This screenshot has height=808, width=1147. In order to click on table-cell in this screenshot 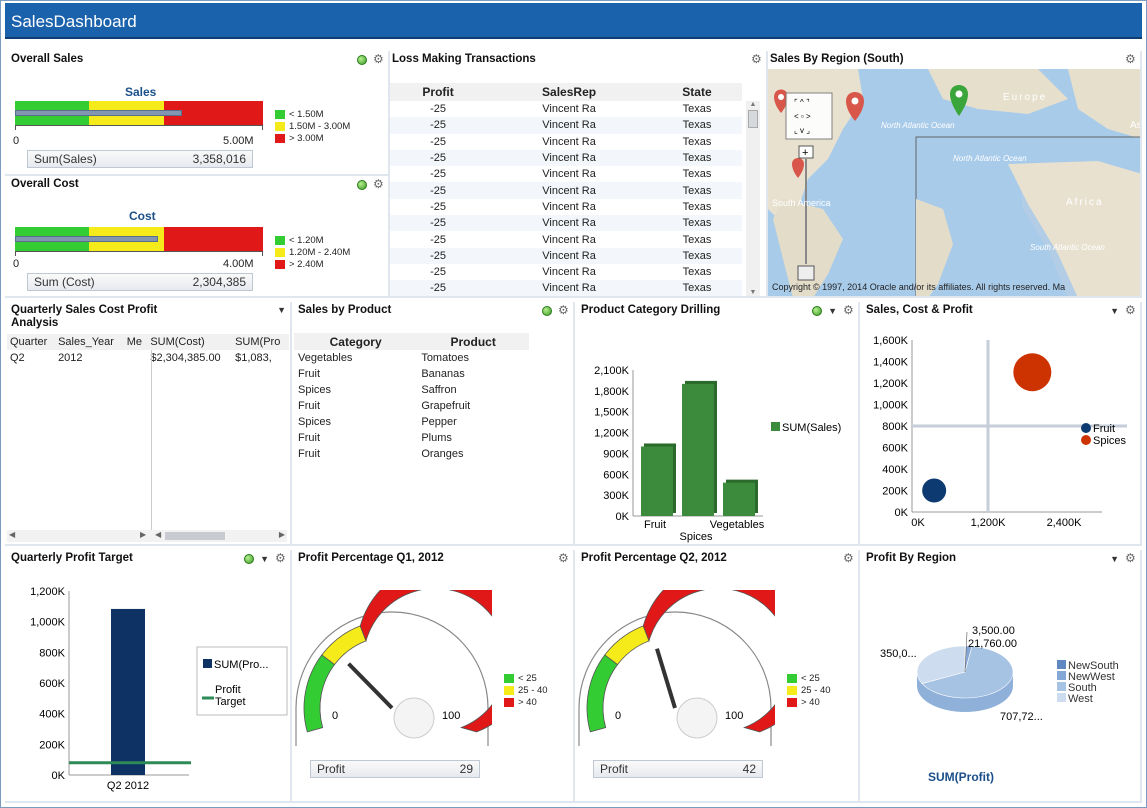, I will do `click(136, 358)`.